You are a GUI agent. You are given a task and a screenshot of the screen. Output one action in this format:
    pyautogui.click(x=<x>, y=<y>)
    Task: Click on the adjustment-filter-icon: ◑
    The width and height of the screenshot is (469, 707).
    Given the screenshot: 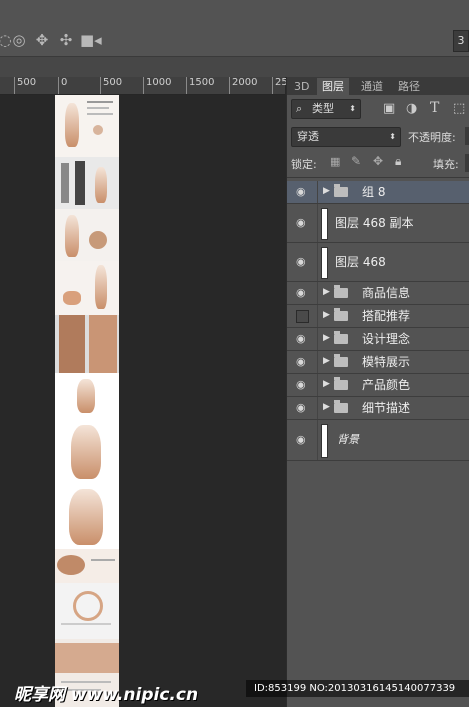 What is the action you would take?
    pyautogui.click(x=411, y=108)
    